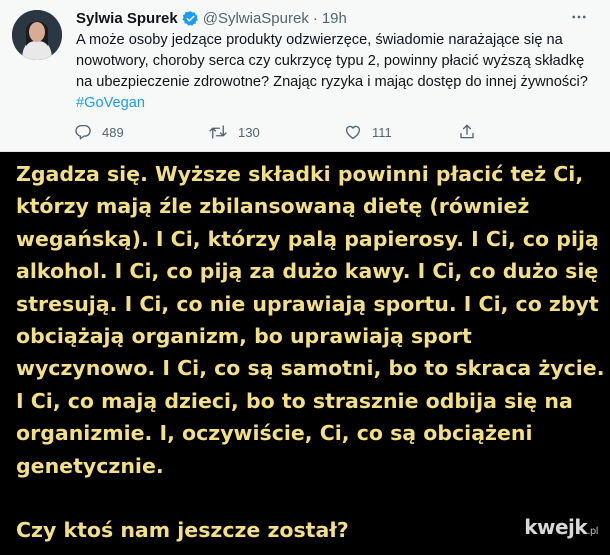 The height and width of the screenshot is (555, 610). What do you see at coordinates (334, 18) in the screenshot?
I see `tweet-timestamp: 19h` at bounding box center [334, 18].